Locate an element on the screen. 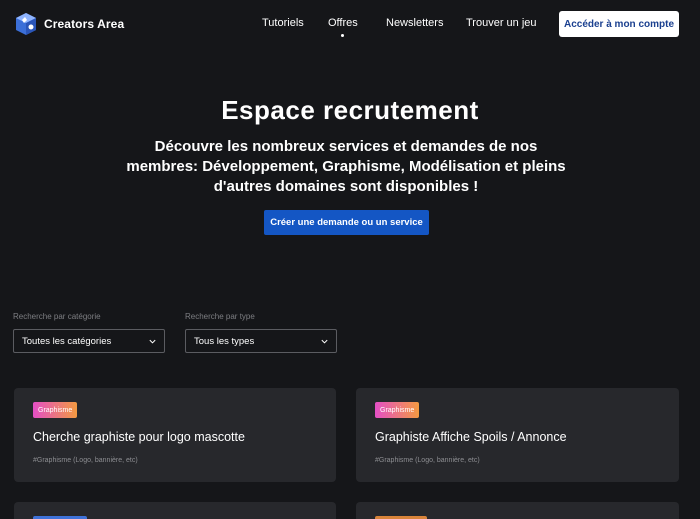  nav-item-newsletters: Newsletters is located at coordinates (414, 23).